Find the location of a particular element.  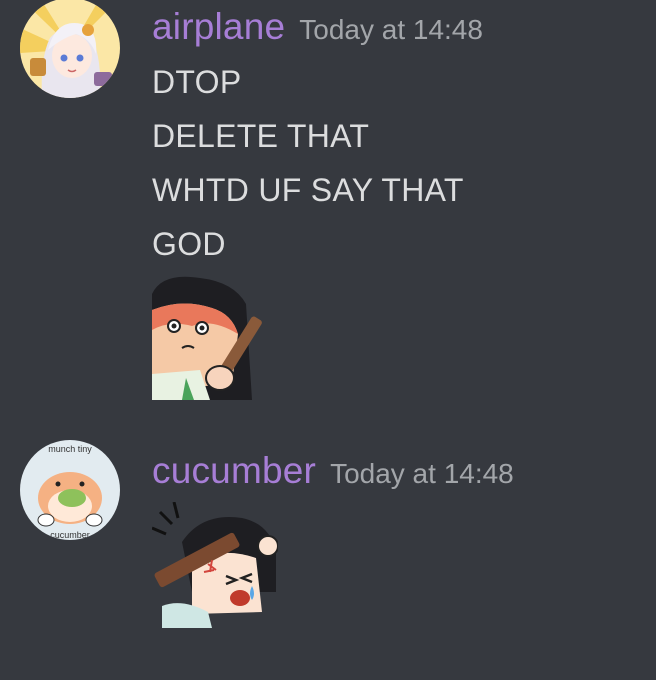

avatar-text-bottom: cucumber is located at coordinates (70, 535).